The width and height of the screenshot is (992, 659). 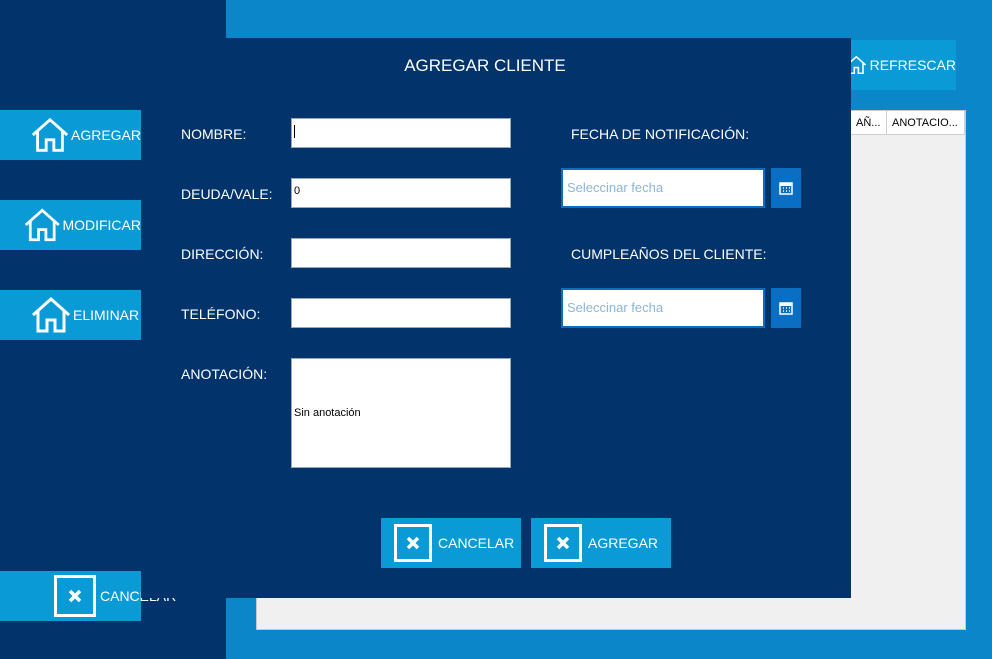 I want to click on birthday-calendar-button, so click(x=786, y=308).